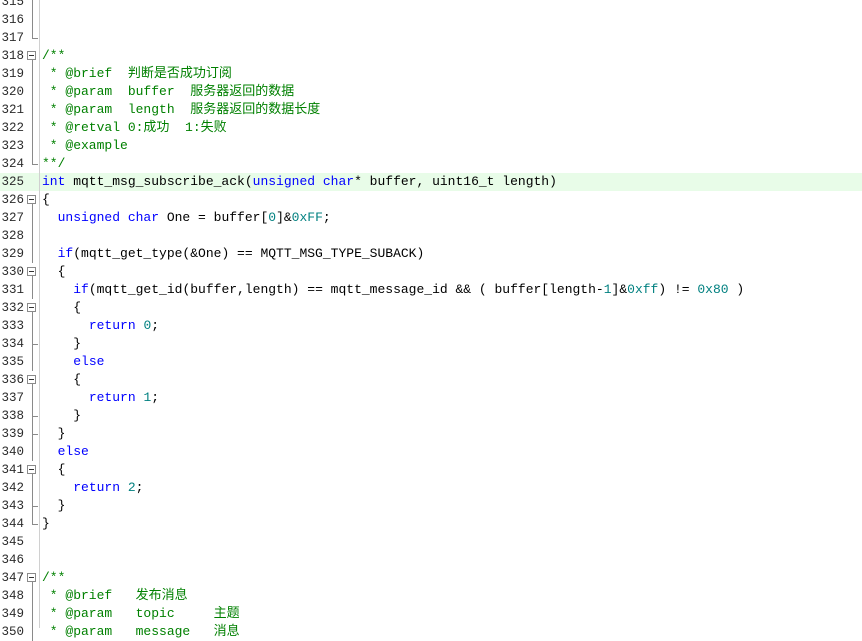 The height and width of the screenshot is (641, 862). What do you see at coordinates (73, 451) in the screenshot?
I see `keyword-token: else` at bounding box center [73, 451].